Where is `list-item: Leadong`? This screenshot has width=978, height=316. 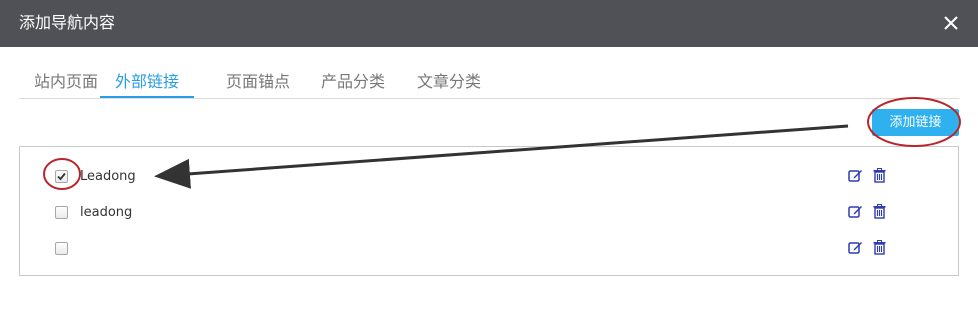
list-item: Leadong is located at coordinates (489, 177).